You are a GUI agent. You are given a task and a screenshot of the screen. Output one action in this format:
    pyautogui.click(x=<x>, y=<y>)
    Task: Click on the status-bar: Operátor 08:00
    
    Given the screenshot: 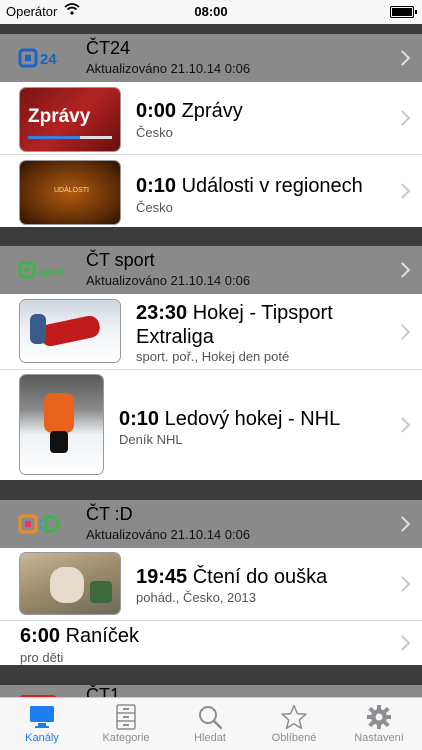 What is the action you would take?
    pyautogui.click(x=211, y=12)
    